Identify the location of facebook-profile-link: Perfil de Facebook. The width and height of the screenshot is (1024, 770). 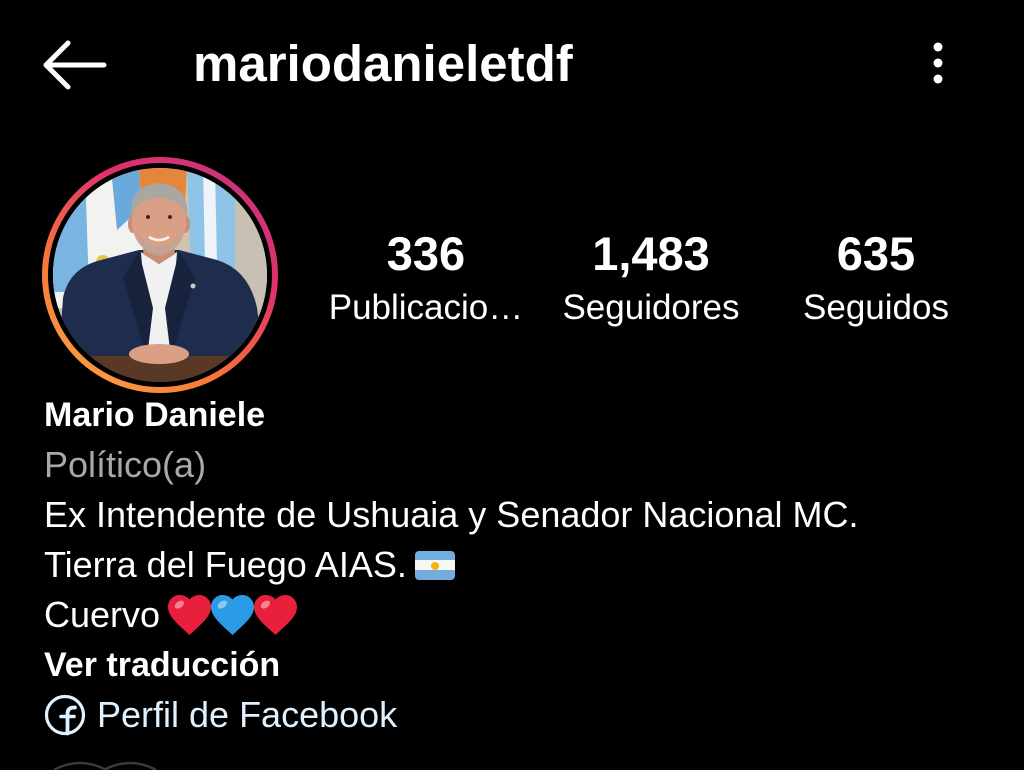
(524, 715).